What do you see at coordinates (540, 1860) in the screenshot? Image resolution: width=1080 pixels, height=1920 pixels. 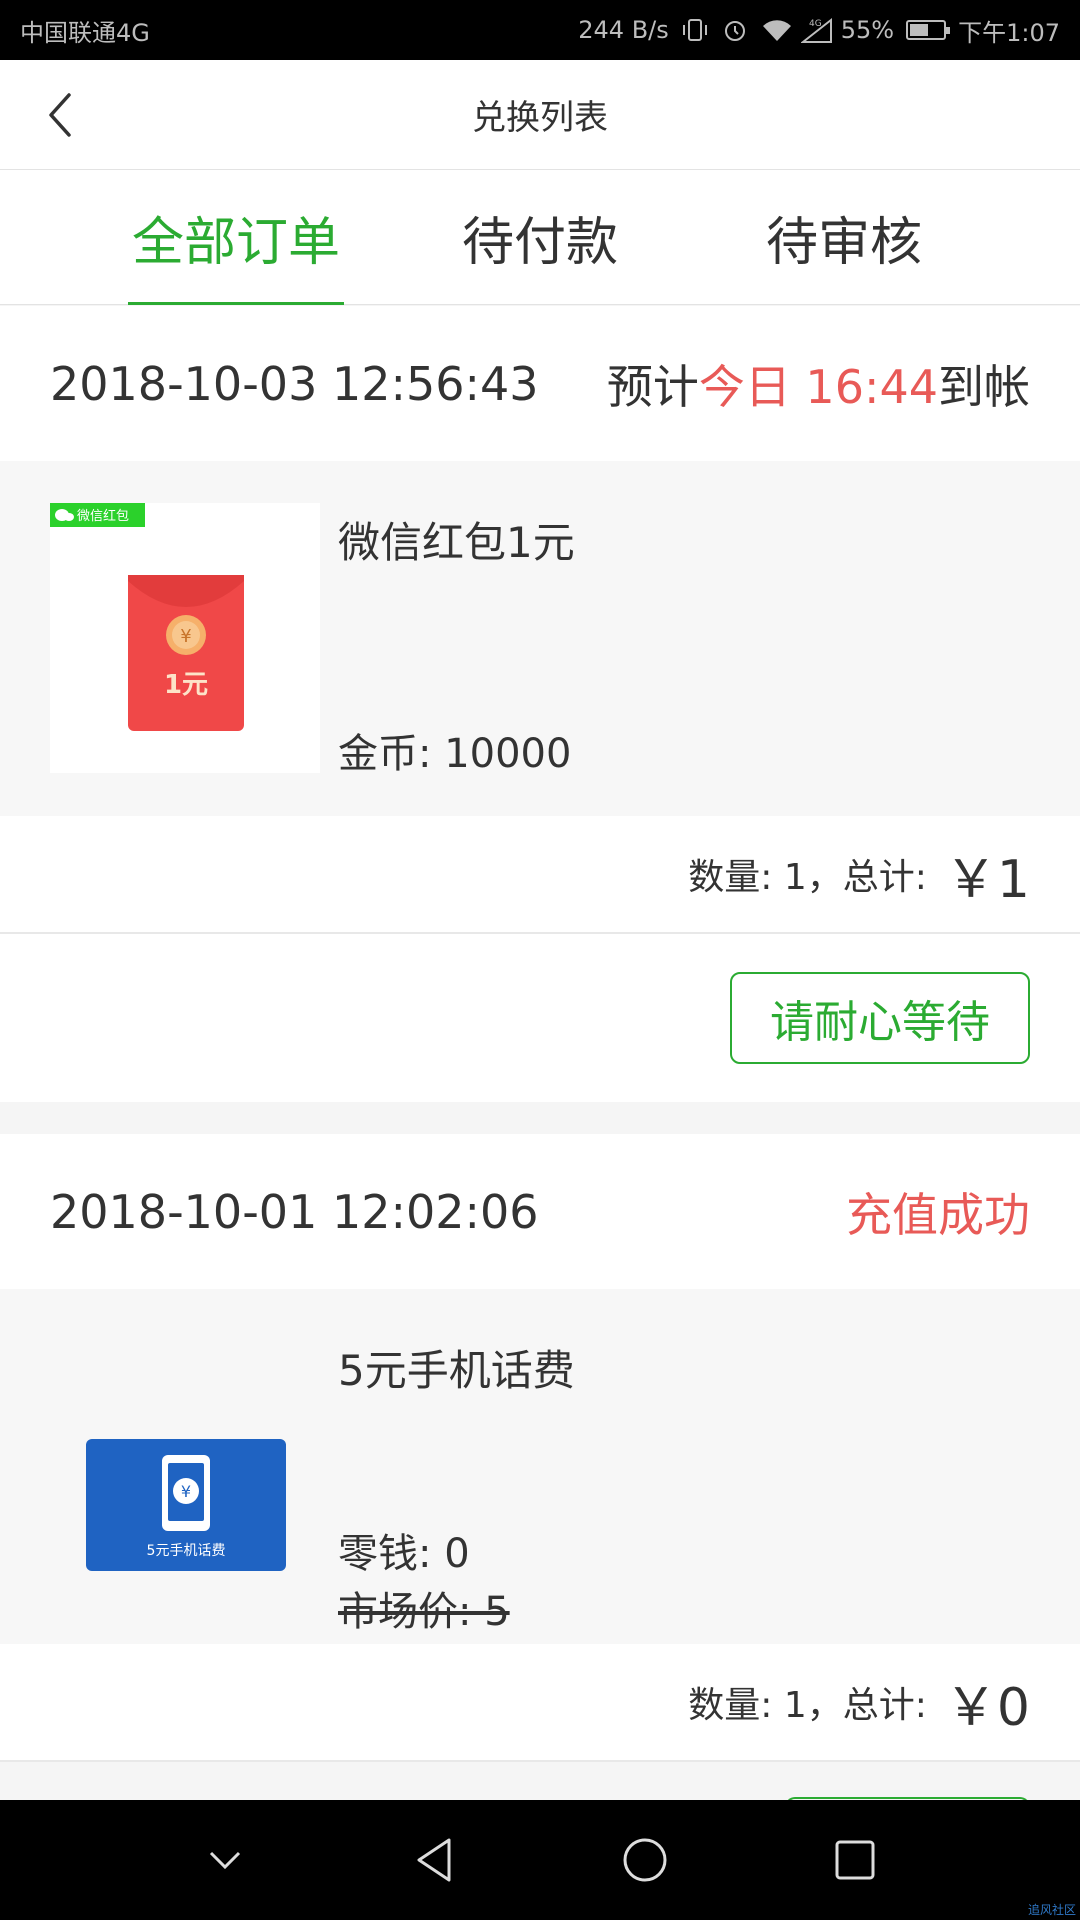 I see `system-nav-bar` at bounding box center [540, 1860].